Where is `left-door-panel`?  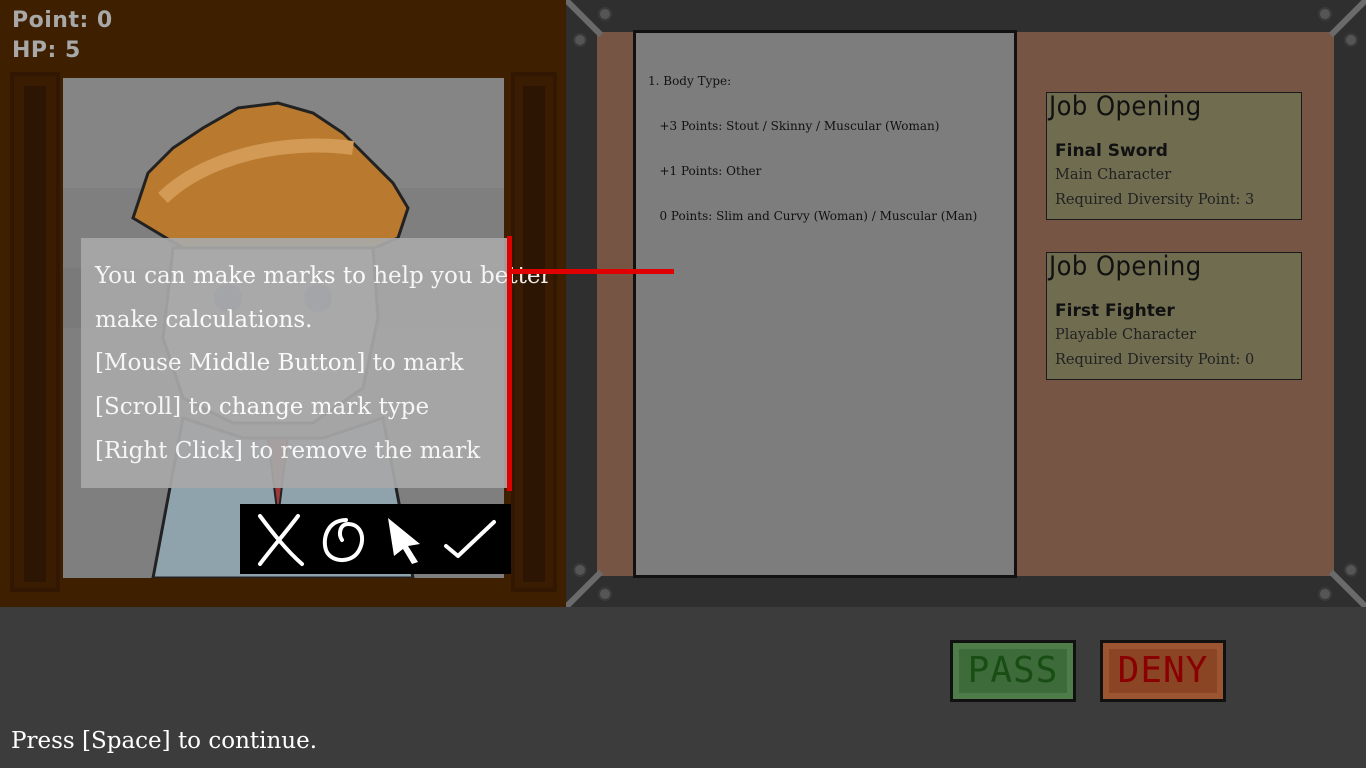 left-door-panel is located at coordinates (35, 334).